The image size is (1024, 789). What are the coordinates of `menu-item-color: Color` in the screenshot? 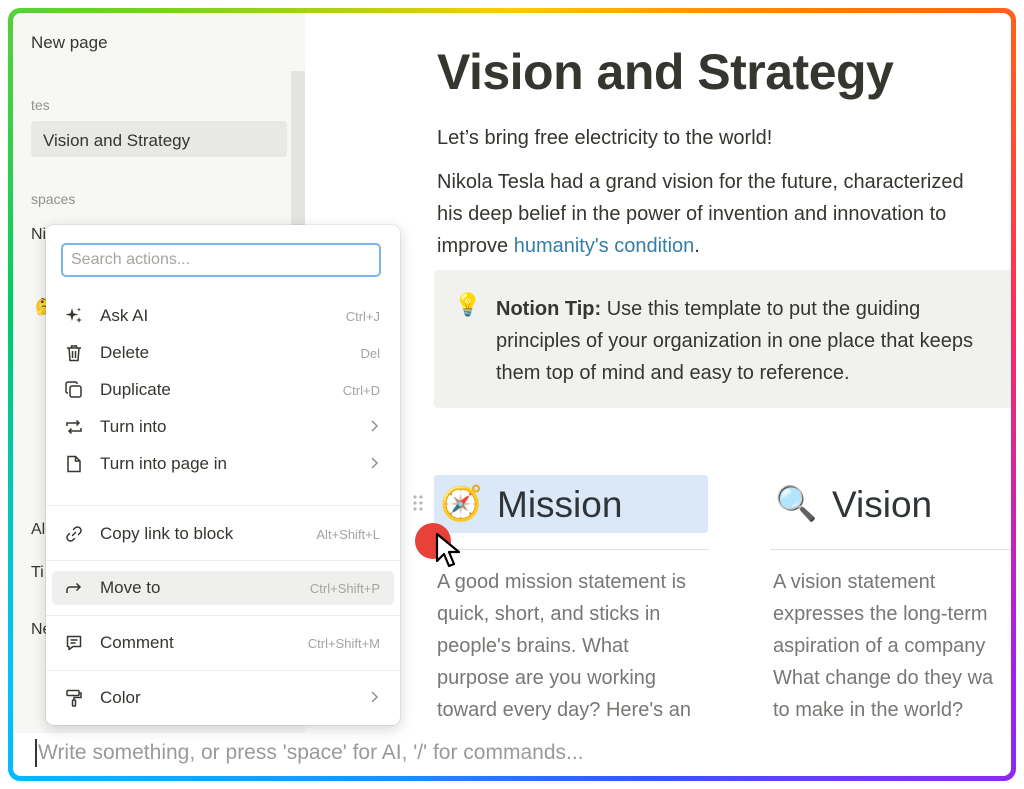 It's located at (223, 698).